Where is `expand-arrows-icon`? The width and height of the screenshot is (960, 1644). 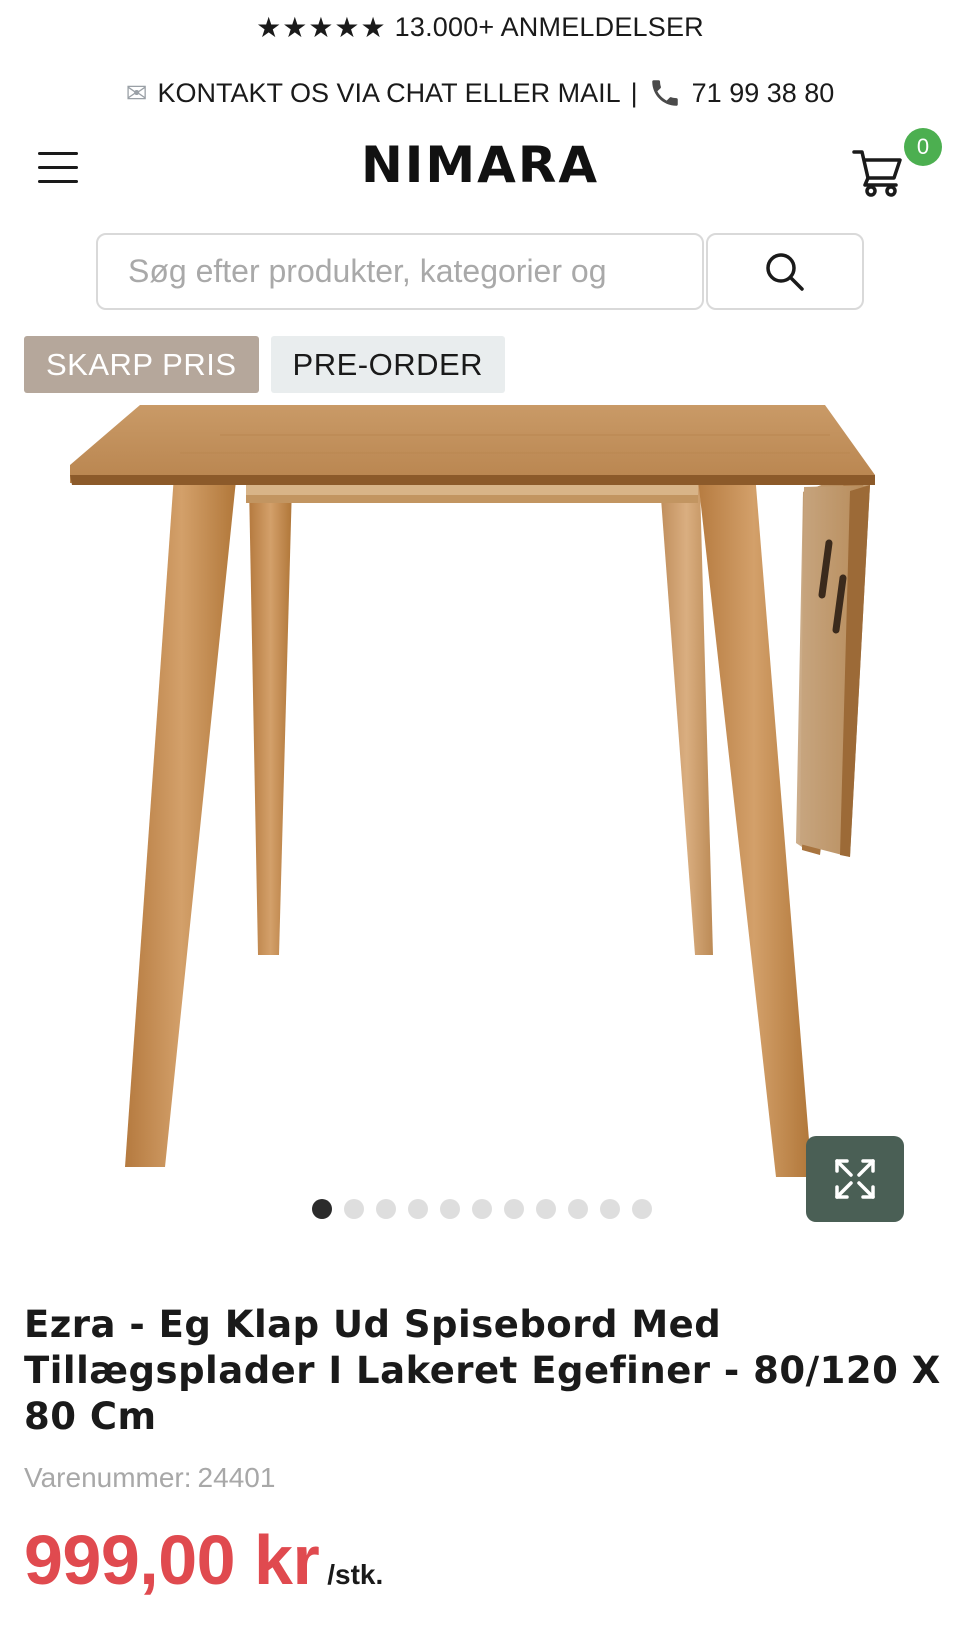
expand-arrows-icon is located at coordinates (855, 1179).